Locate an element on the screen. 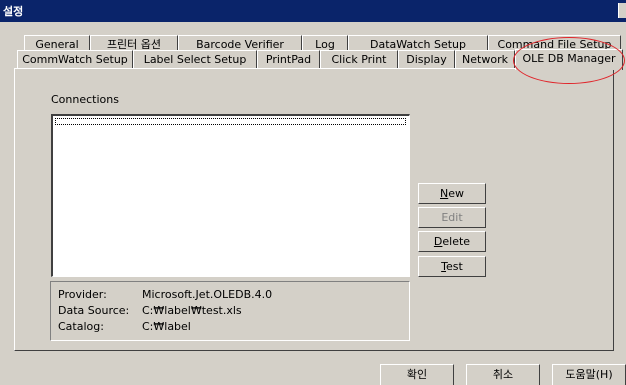  delete-button: Delete is located at coordinates (452, 241).